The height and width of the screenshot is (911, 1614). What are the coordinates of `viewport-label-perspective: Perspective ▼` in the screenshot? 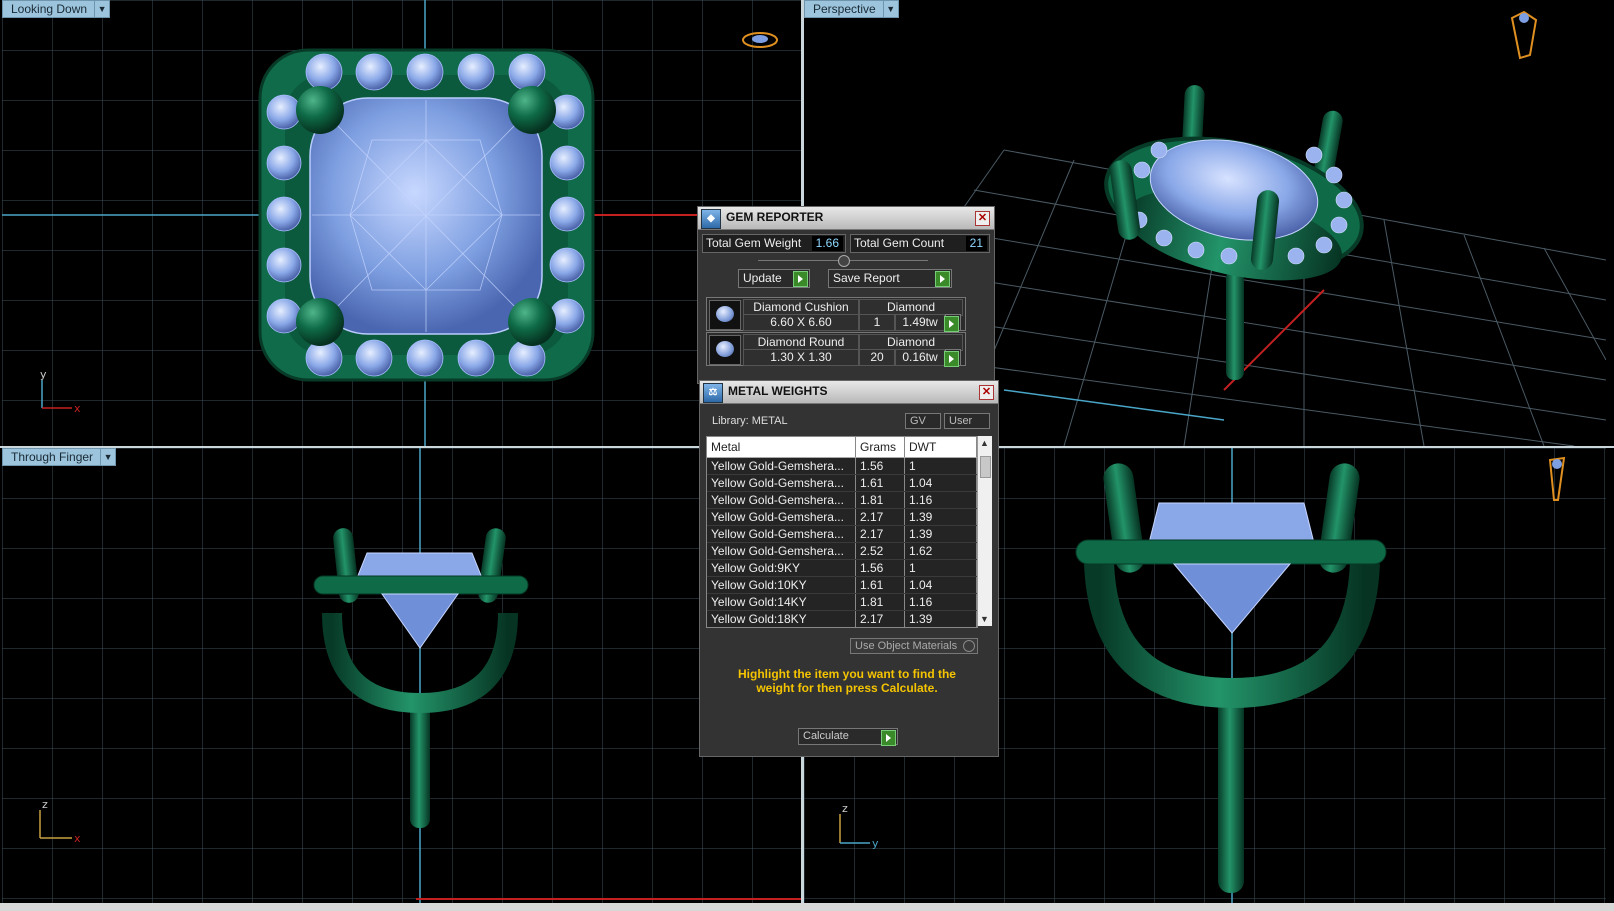 It's located at (851, 9).